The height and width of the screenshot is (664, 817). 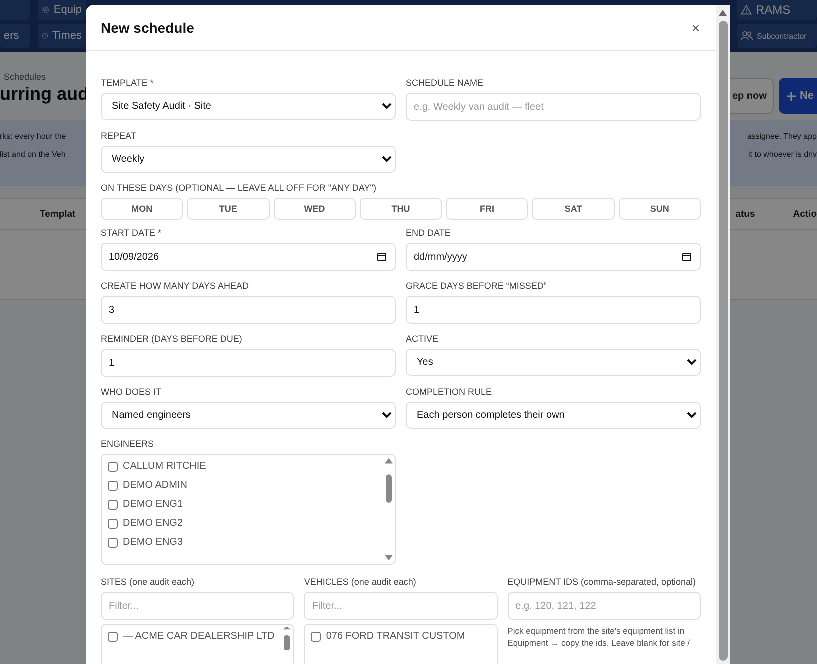 What do you see at coordinates (128, 83) in the screenshot?
I see `field-label: TEMPLATE *` at bounding box center [128, 83].